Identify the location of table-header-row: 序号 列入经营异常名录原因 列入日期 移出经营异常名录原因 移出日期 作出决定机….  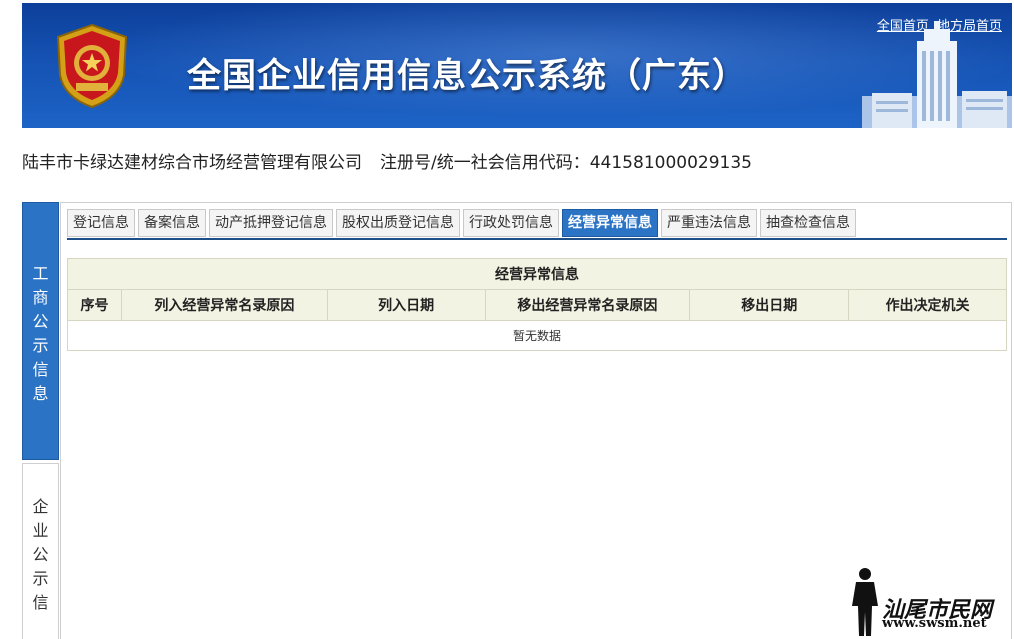
(537, 305).